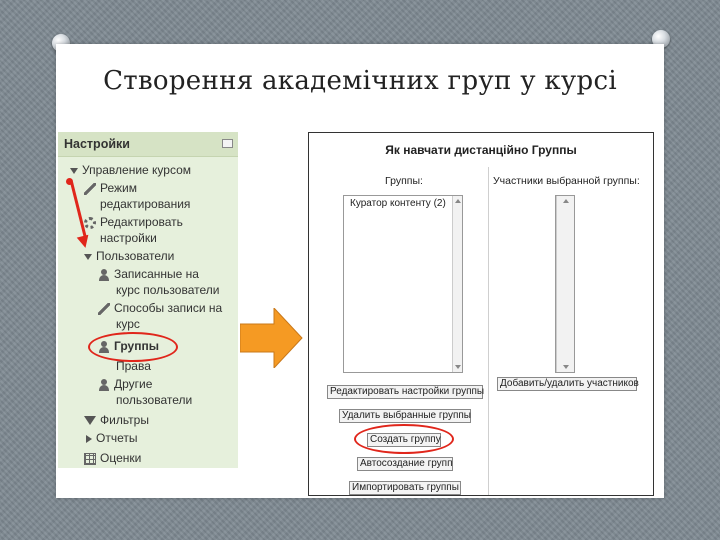  I want to click on tree-item-course-admin: Управление курсом, so click(130, 170).